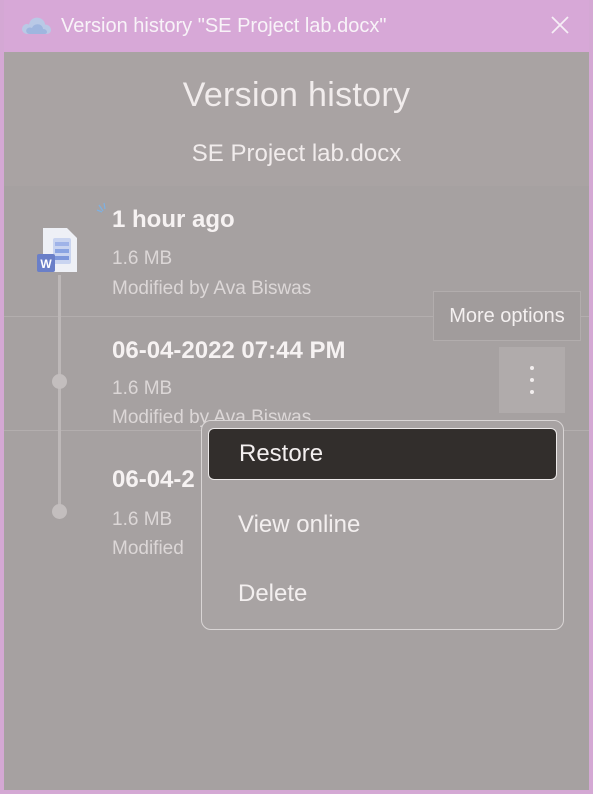 The height and width of the screenshot is (794, 593). I want to click on page-title: Version history, so click(296, 95).